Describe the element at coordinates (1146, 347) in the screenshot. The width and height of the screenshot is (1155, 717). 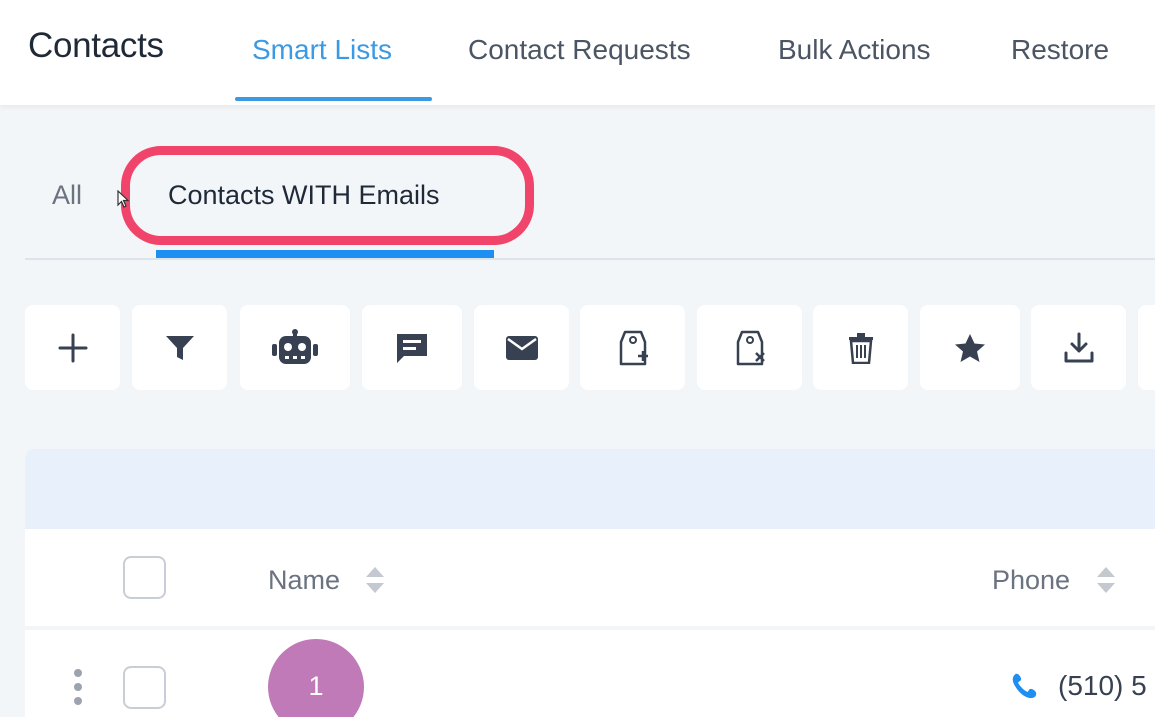
I see `more-actions-button` at that location.